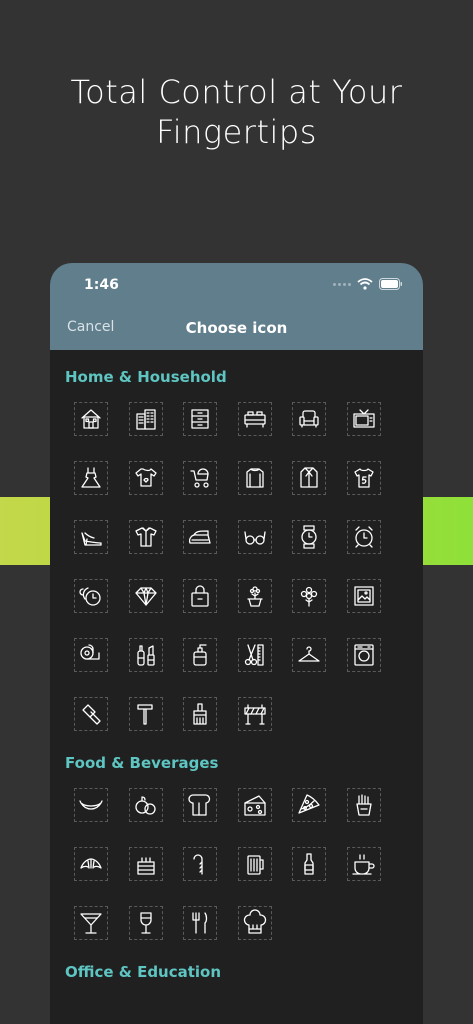  I want to click on buildings-icon, so click(145, 419).